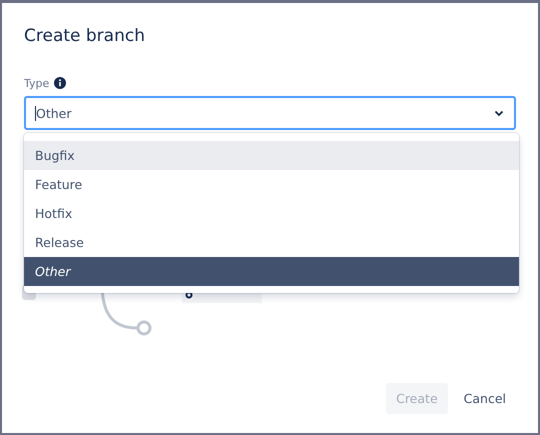  I want to click on field-label: Type, so click(37, 83).